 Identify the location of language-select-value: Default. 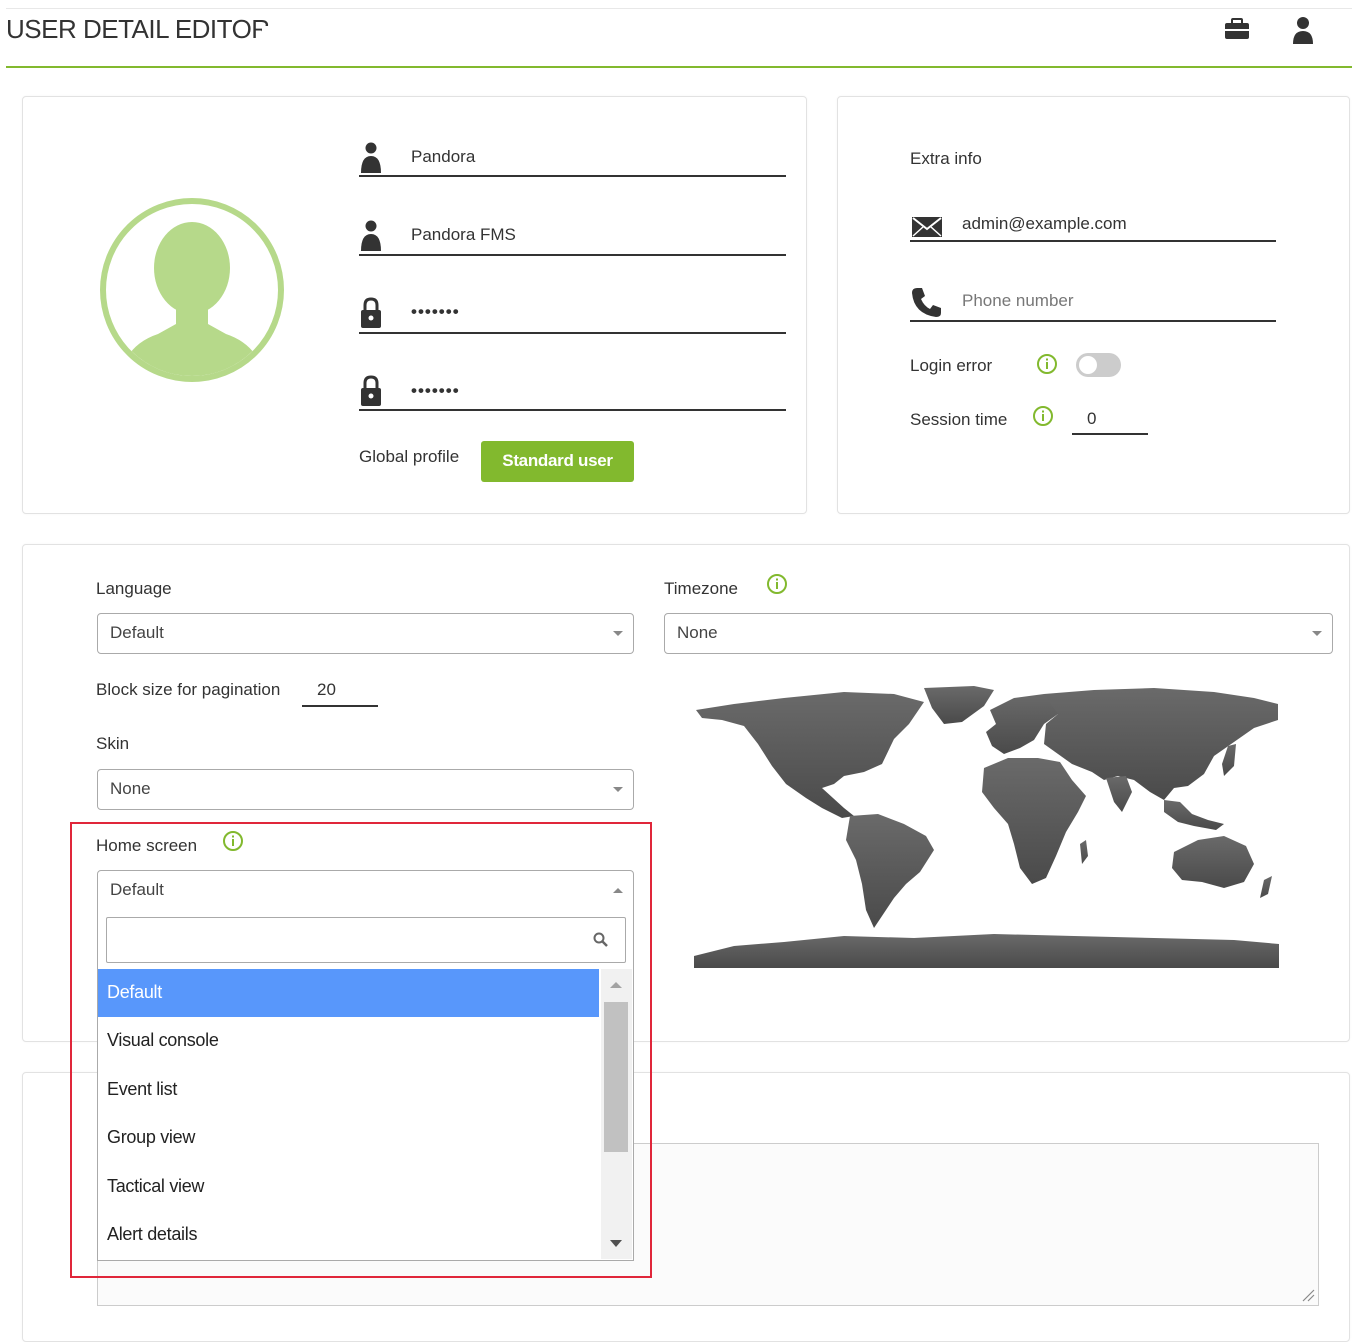
(137, 632).